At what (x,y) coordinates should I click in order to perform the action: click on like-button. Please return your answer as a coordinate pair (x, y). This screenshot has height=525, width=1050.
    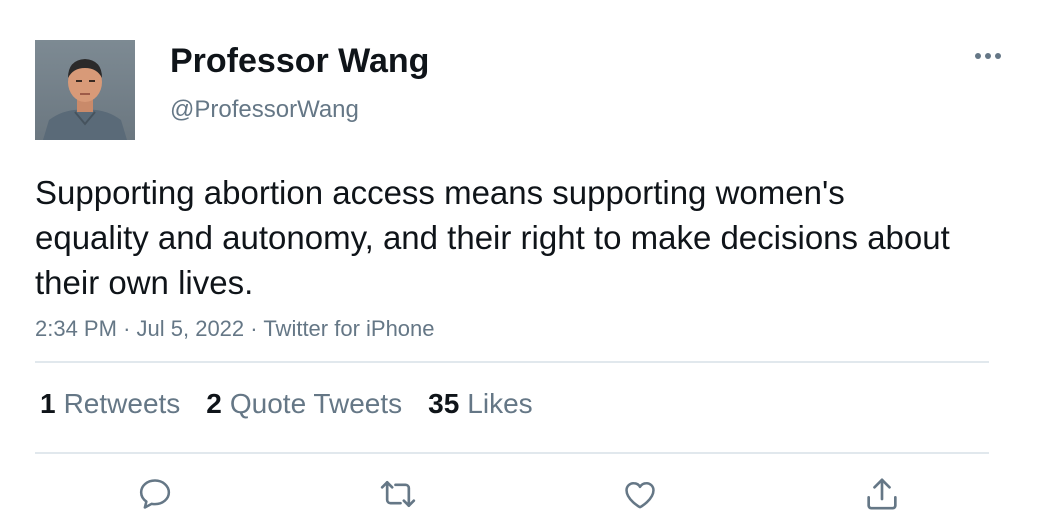
    Looking at the image, I should click on (640, 494).